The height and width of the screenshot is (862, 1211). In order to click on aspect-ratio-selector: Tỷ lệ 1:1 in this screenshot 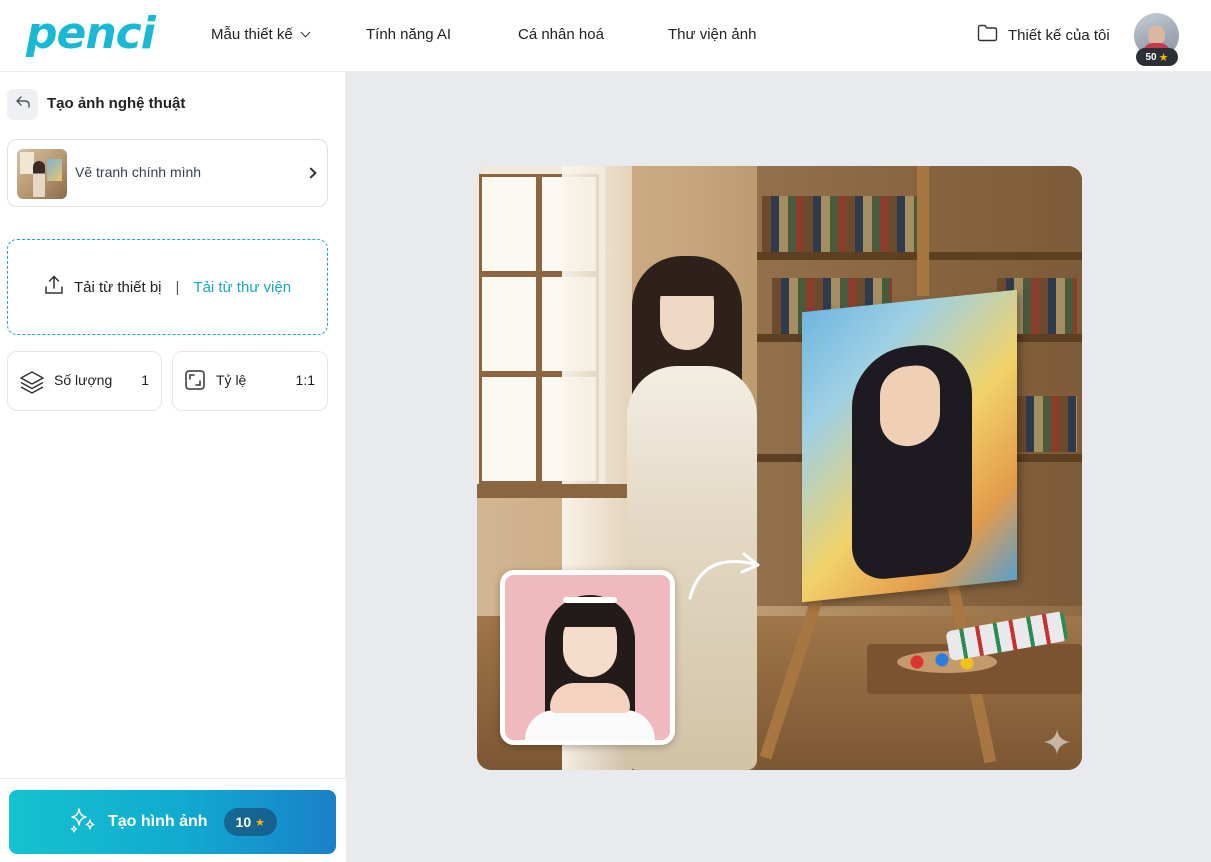, I will do `click(250, 381)`.